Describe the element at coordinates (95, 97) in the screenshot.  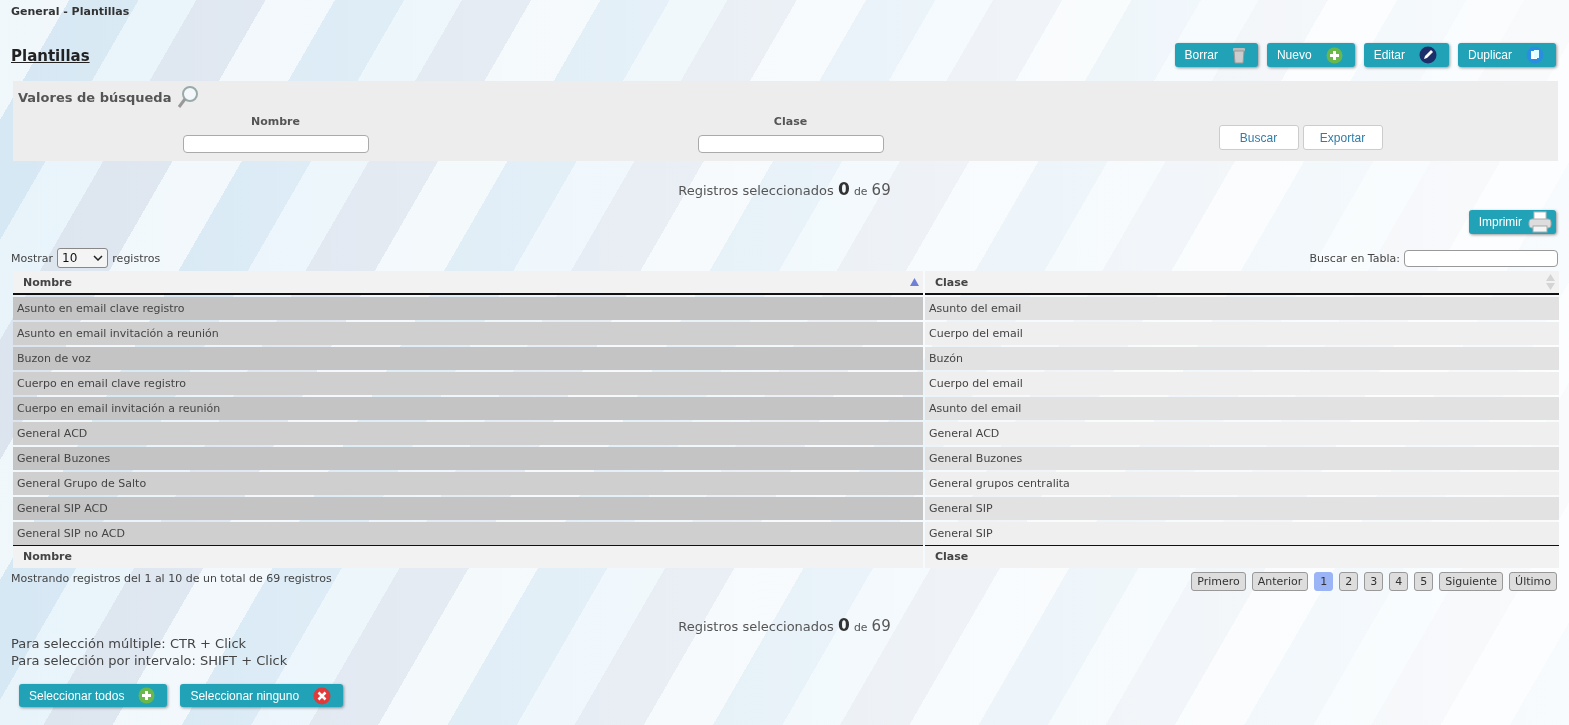
I see `search-panel-title: Valores de búsqueda` at that location.